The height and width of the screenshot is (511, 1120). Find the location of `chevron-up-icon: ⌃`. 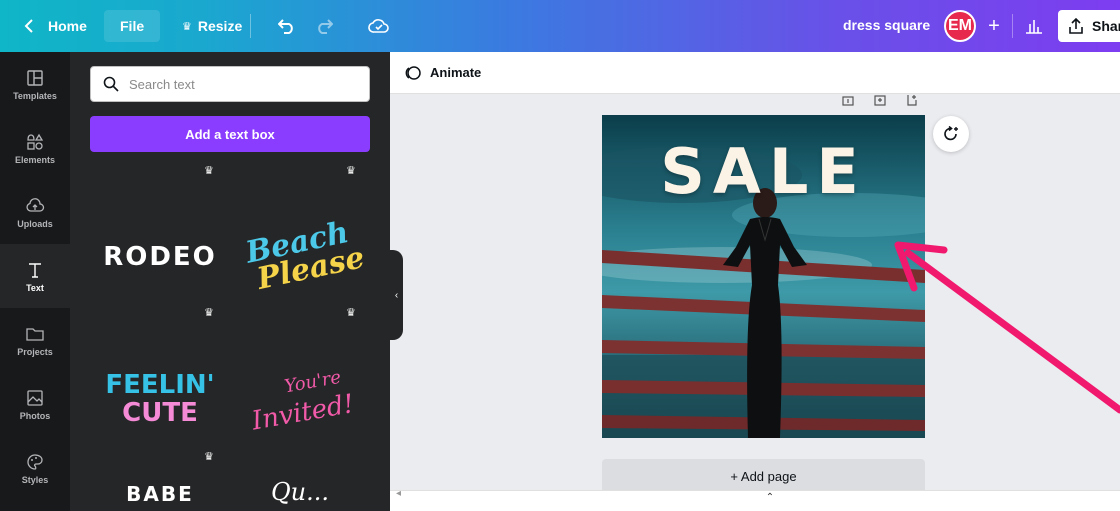

chevron-up-icon: ⌃ is located at coordinates (770, 497).